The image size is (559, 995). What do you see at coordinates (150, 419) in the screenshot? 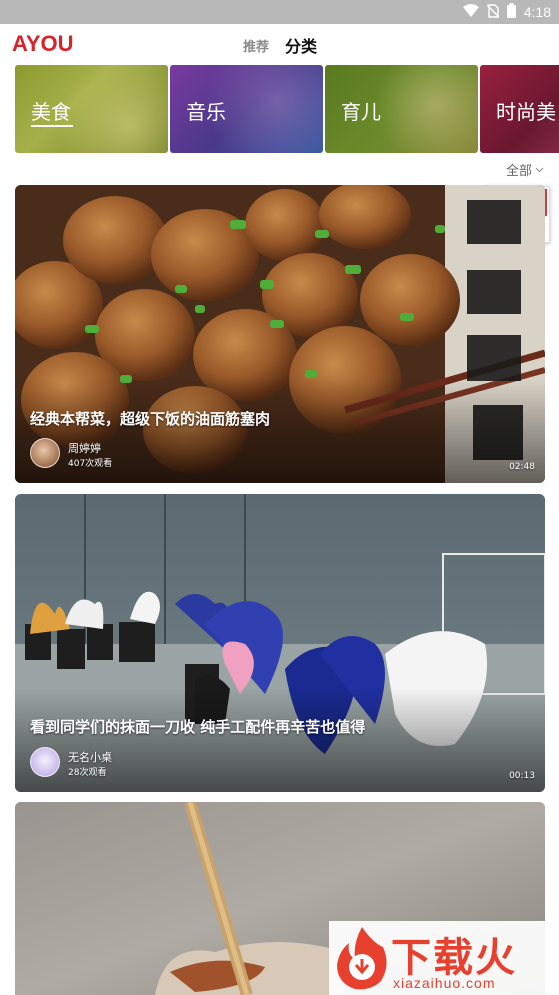
I see `video-title: 经典本帮菜，超级下饭的油面筋塞肉` at bounding box center [150, 419].